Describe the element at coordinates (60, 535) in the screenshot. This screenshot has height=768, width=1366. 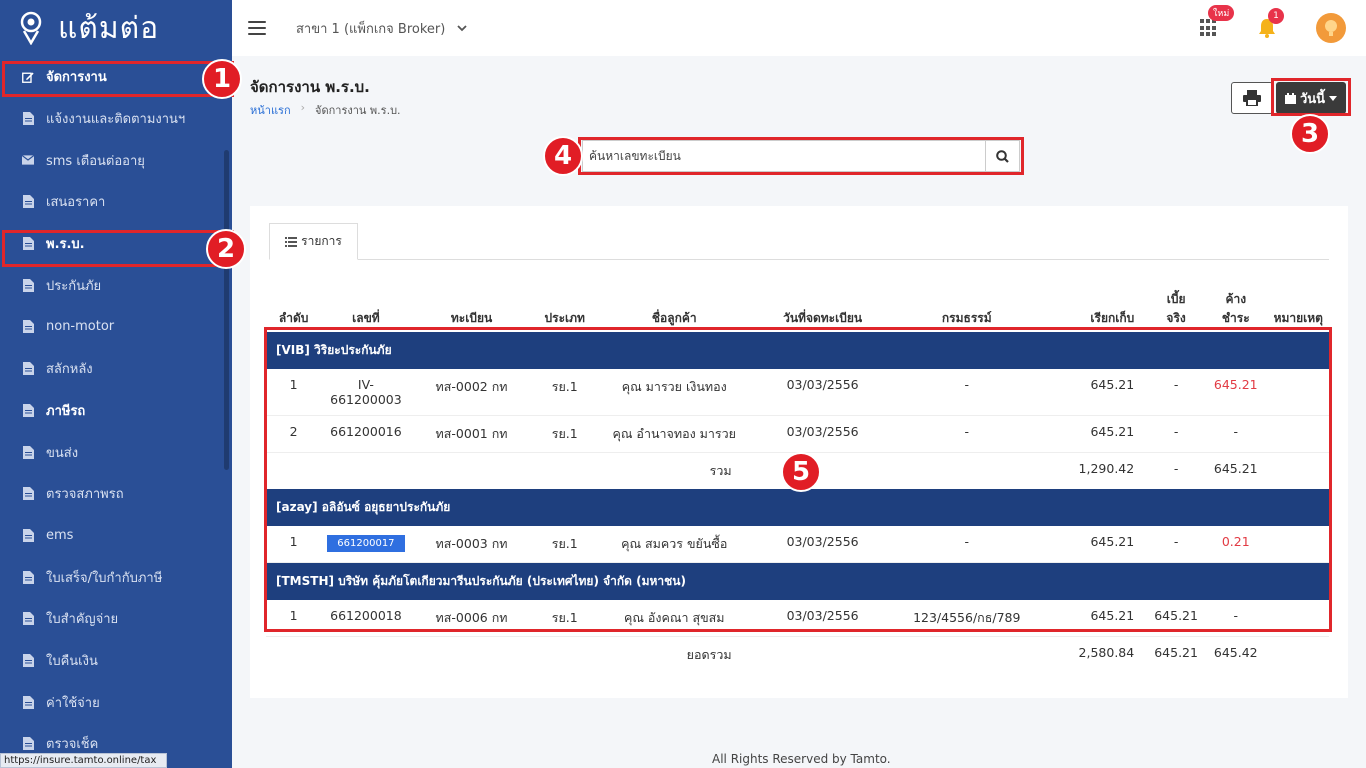
I see `sidebar-item-label: ems` at that location.